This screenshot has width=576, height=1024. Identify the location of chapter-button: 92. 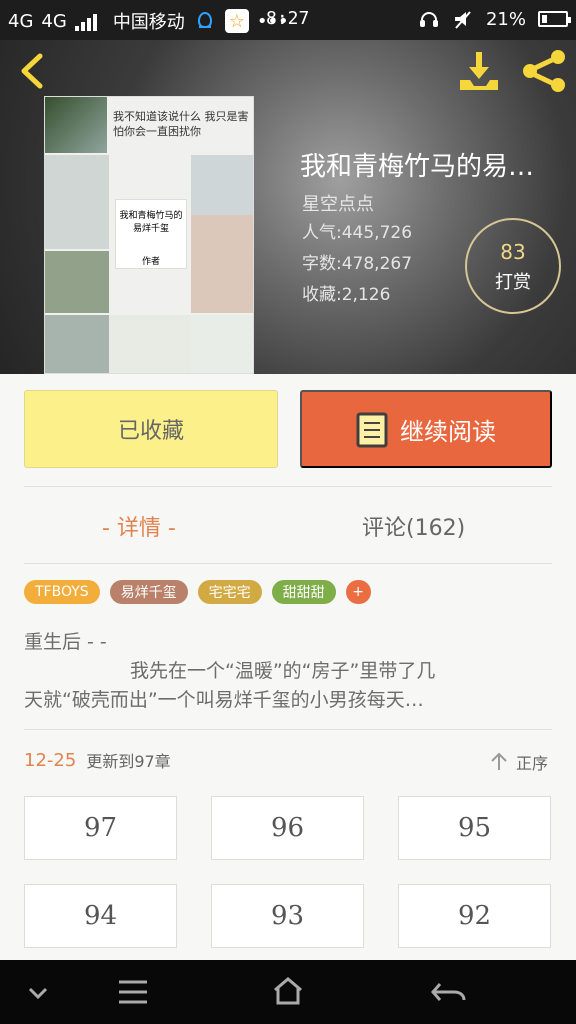
(474, 916).